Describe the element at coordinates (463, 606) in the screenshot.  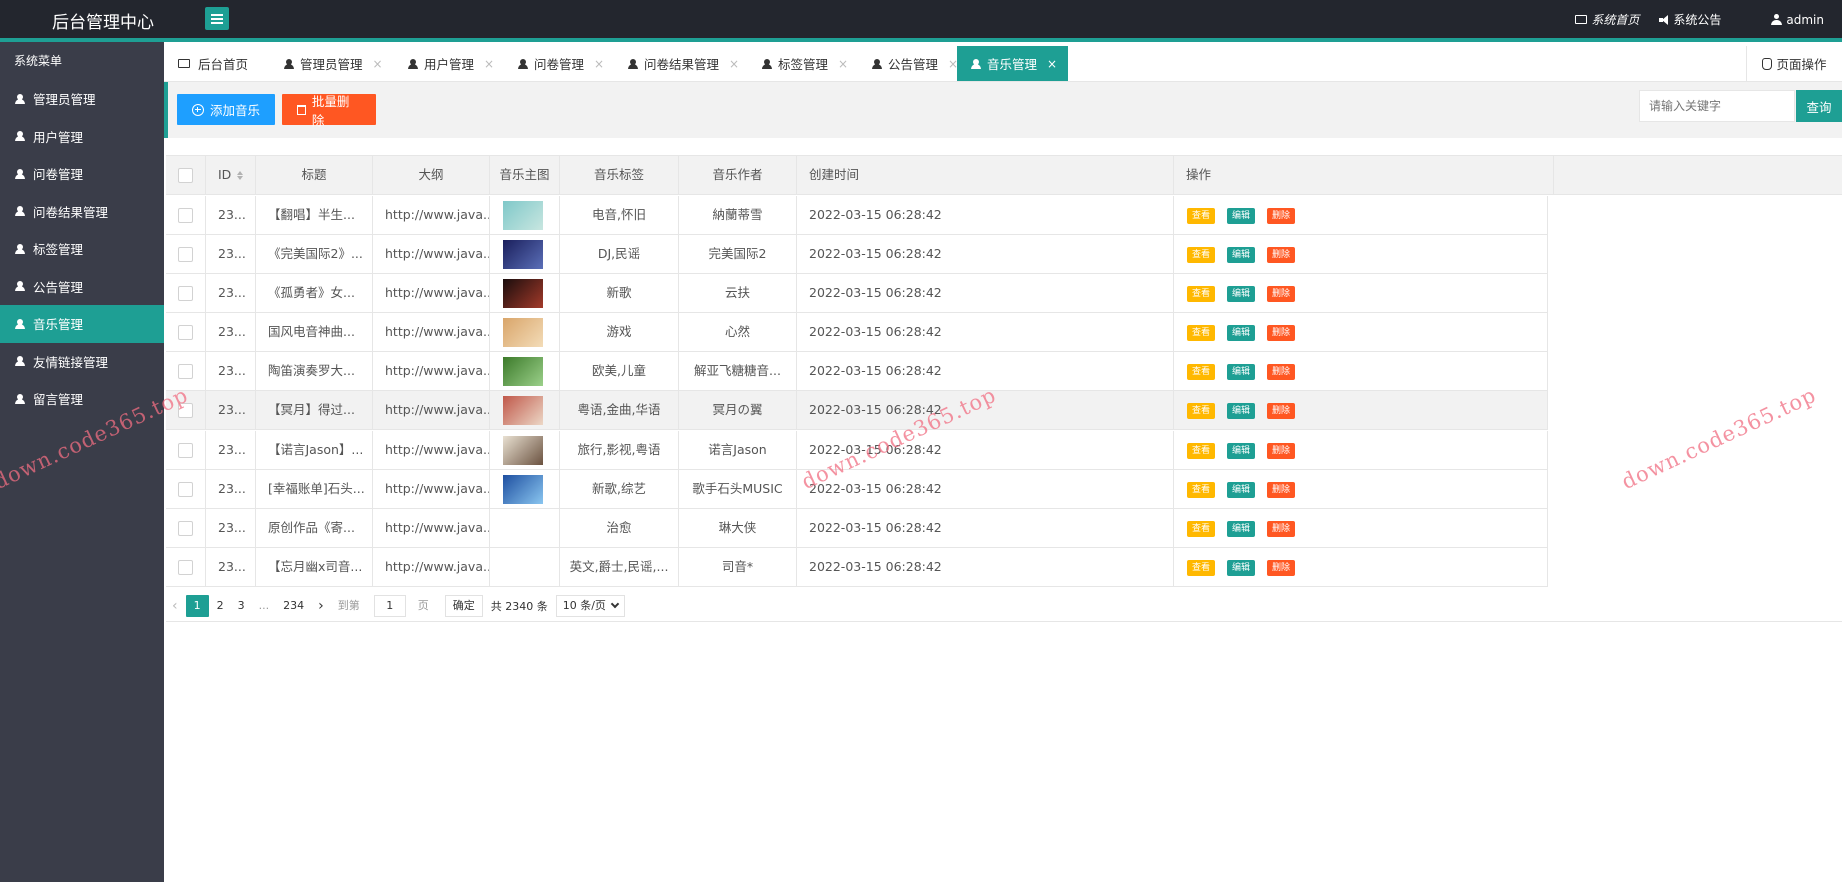
I see `goto-confirm-button: 确定` at that location.